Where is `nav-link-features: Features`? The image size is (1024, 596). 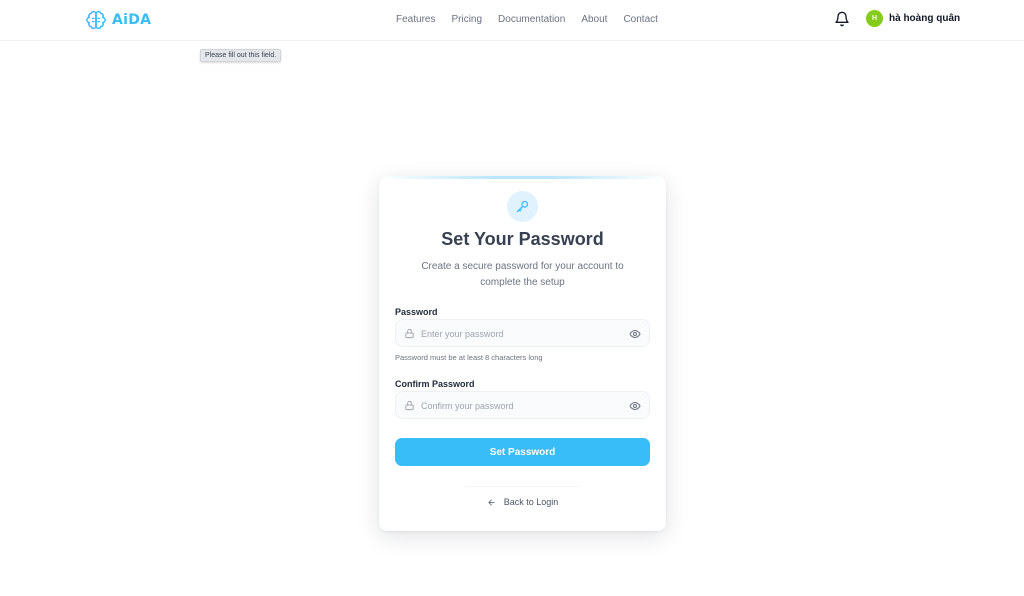
nav-link-features: Features is located at coordinates (415, 20).